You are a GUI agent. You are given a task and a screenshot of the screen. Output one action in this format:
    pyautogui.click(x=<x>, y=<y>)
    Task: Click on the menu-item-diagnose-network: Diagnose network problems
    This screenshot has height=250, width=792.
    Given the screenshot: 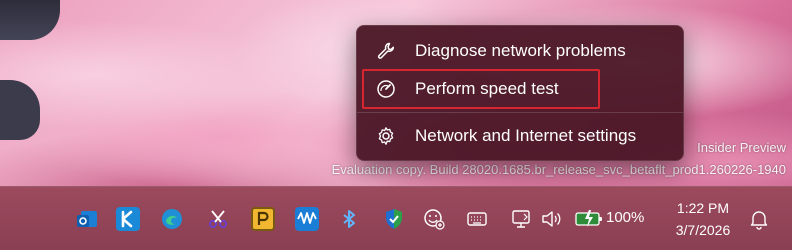 What is the action you would take?
    pyautogui.click(x=520, y=51)
    